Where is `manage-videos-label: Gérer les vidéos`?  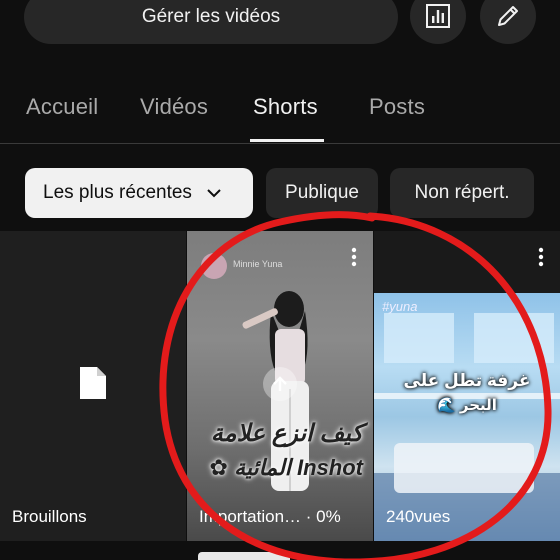 manage-videos-label: Gérer les vidéos is located at coordinates (211, 16).